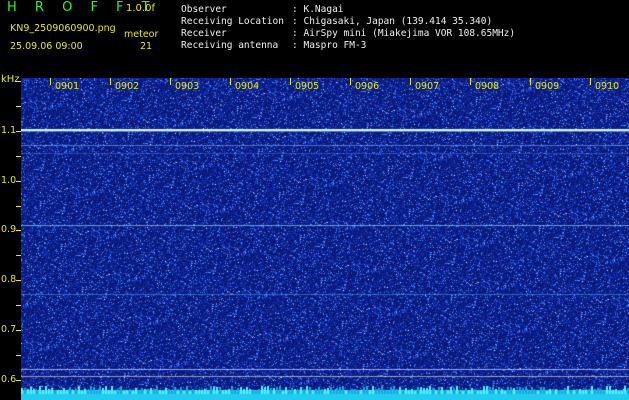 The width and height of the screenshot is (629, 400). I want to click on antenna-value: : Maspro FM-3, so click(329, 45).